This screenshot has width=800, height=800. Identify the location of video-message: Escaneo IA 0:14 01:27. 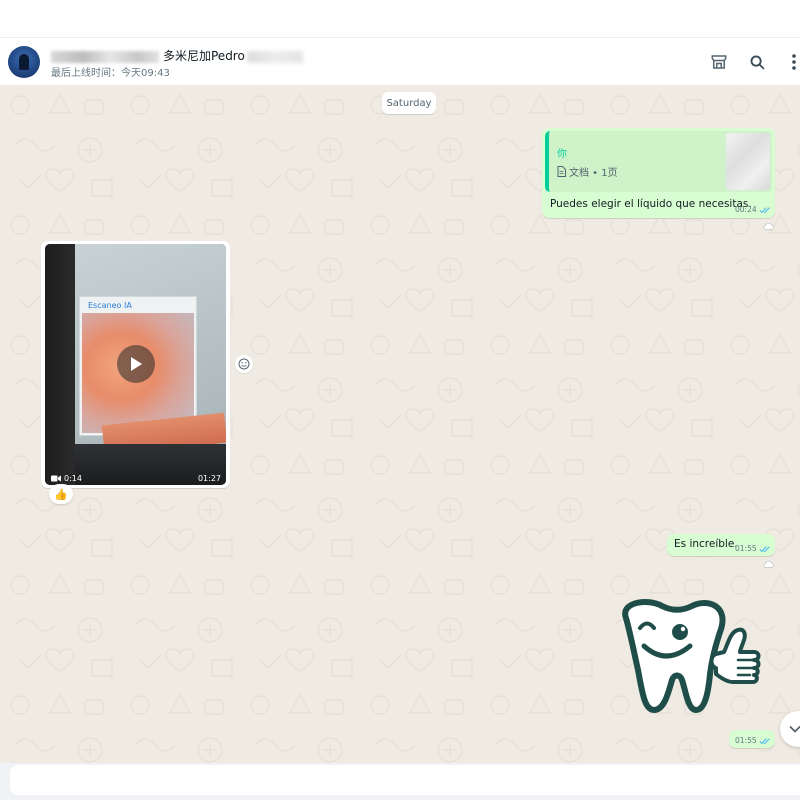
(135, 364).